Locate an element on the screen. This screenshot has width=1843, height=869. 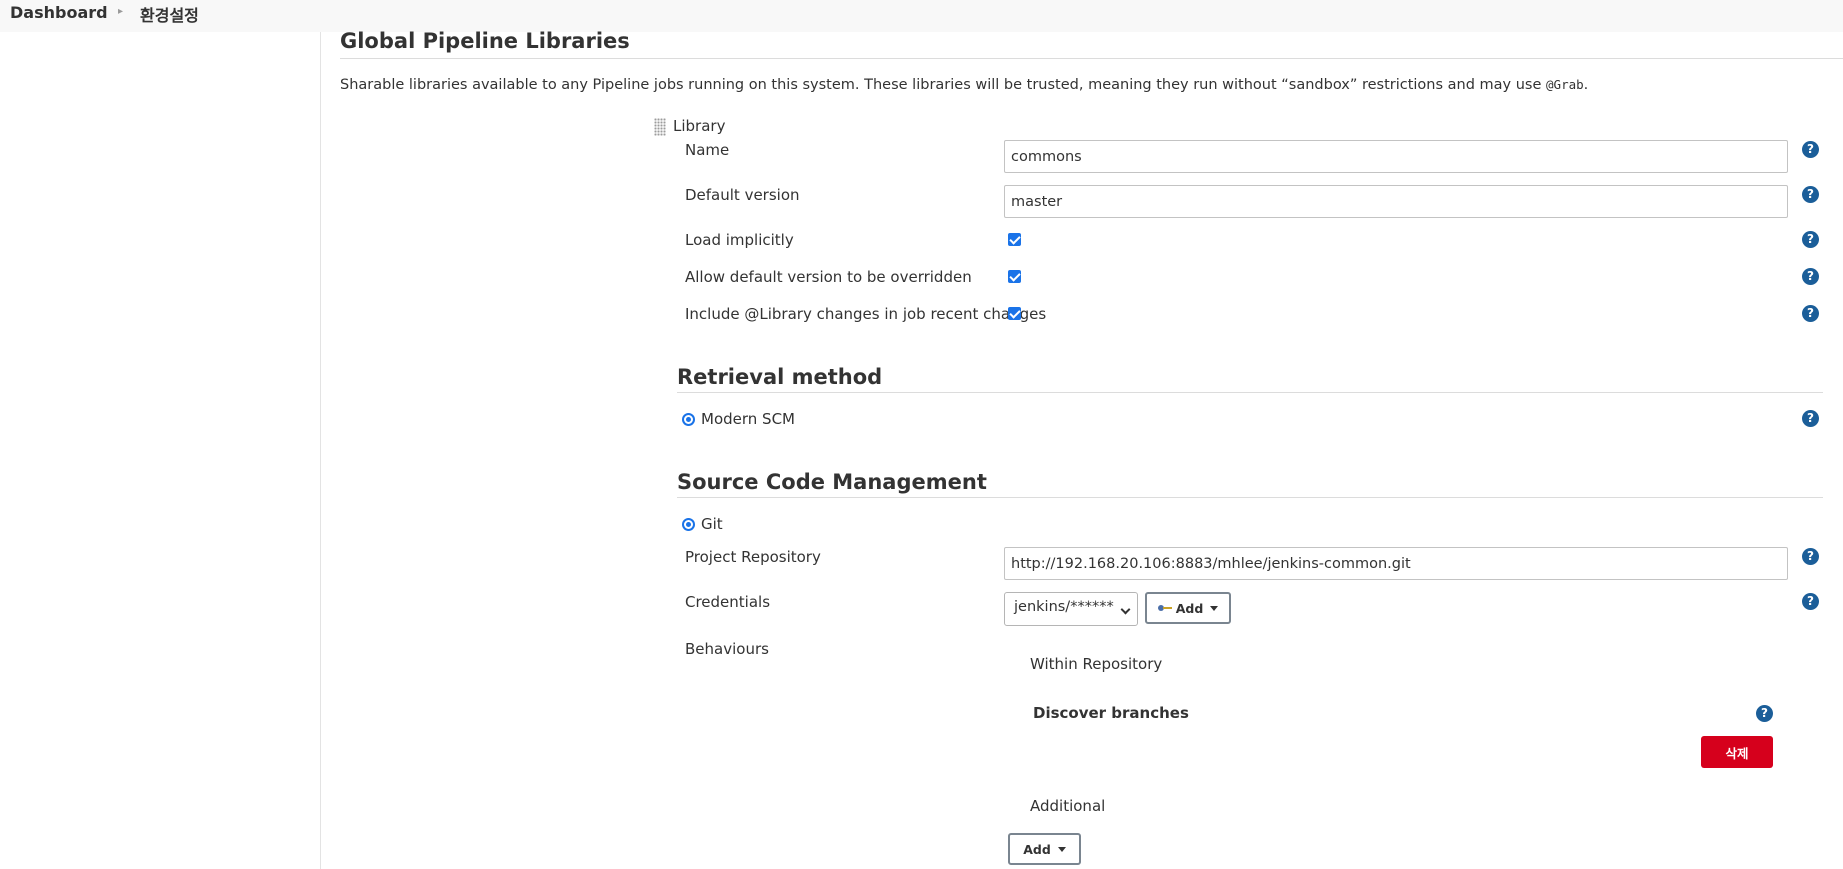
help-icon-include-changes: ? is located at coordinates (1810, 313).